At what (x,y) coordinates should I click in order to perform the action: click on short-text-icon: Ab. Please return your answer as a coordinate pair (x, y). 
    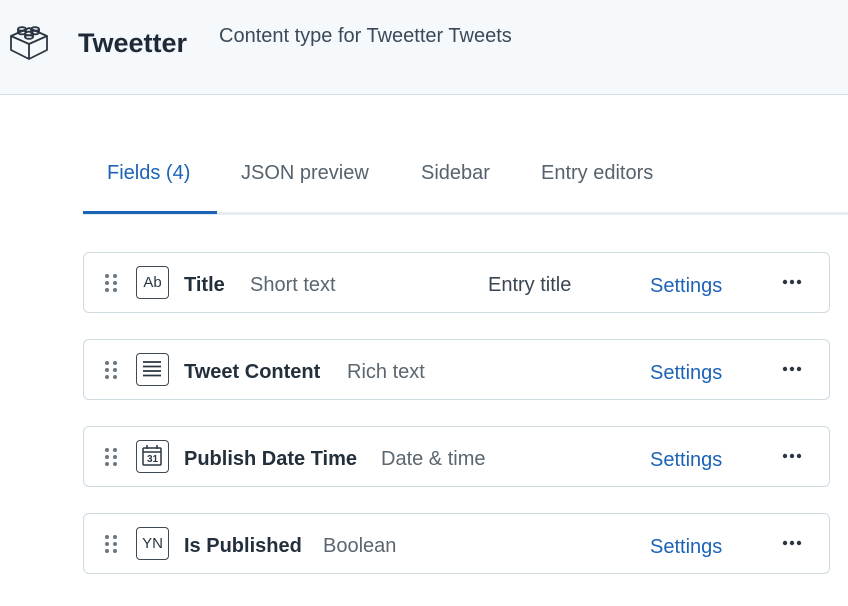
    Looking at the image, I should click on (152, 282).